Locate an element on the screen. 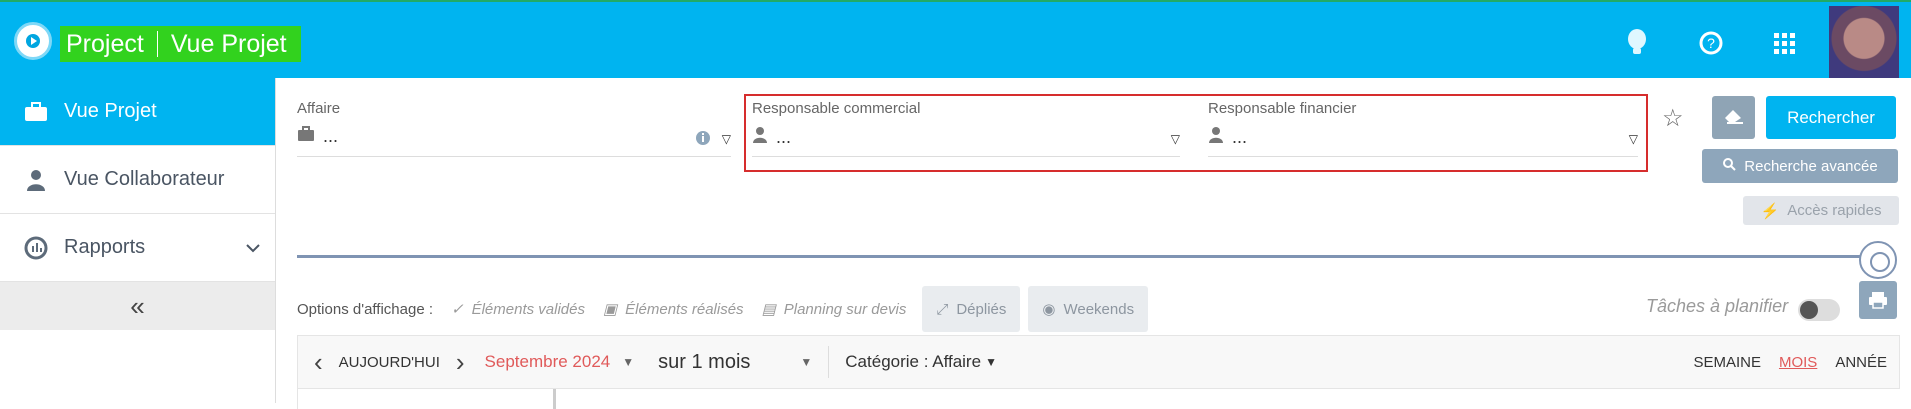  timeline-track is located at coordinates (1086, 256).